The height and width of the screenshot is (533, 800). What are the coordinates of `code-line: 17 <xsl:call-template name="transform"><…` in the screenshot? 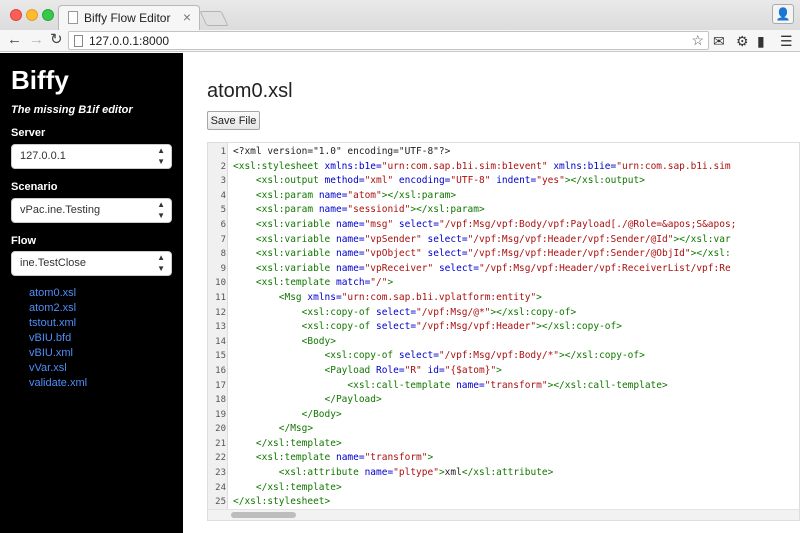 It's located at (503, 386).